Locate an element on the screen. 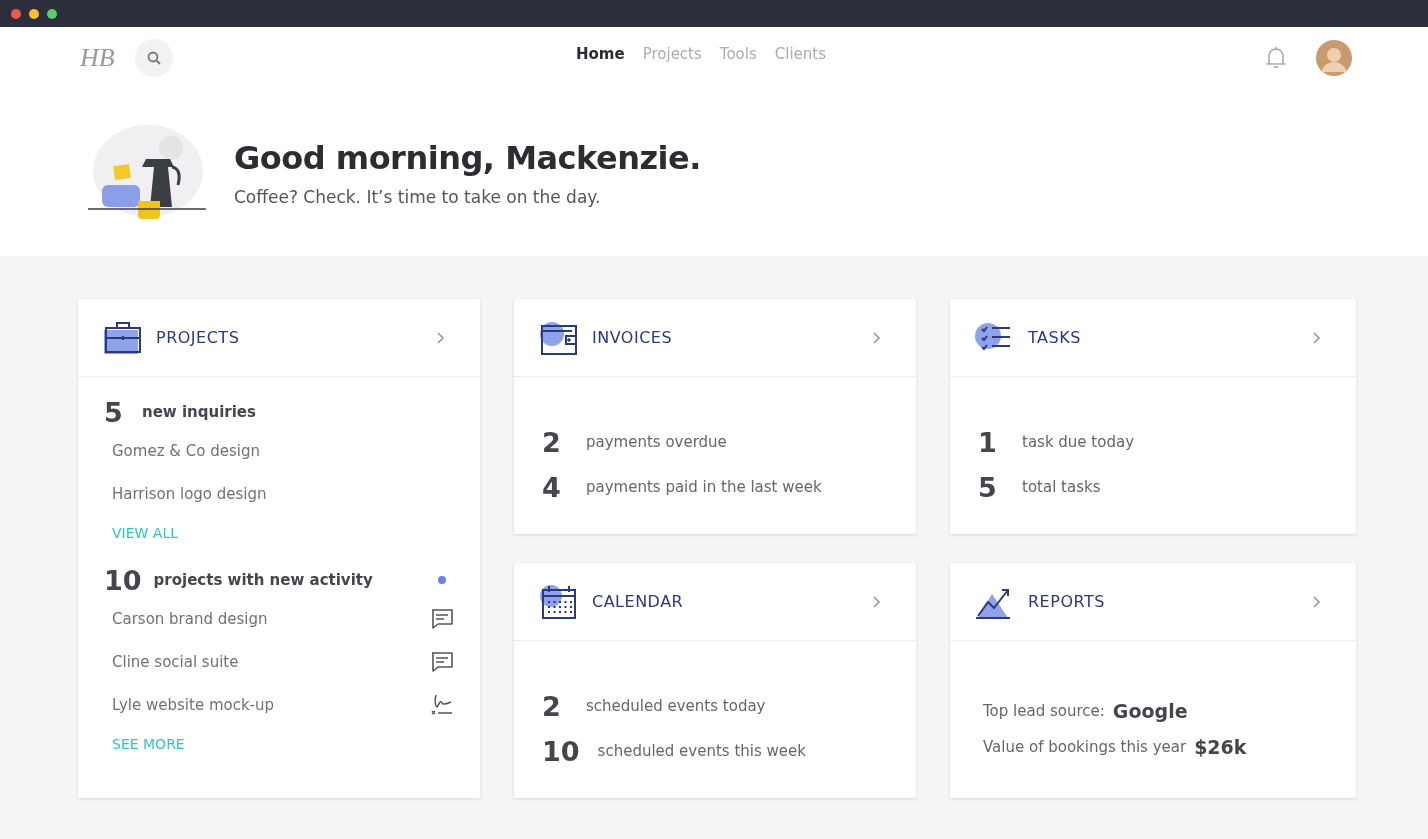 The height and width of the screenshot is (839, 1428). card-header: TASKS is located at coordinates (1153, 338).